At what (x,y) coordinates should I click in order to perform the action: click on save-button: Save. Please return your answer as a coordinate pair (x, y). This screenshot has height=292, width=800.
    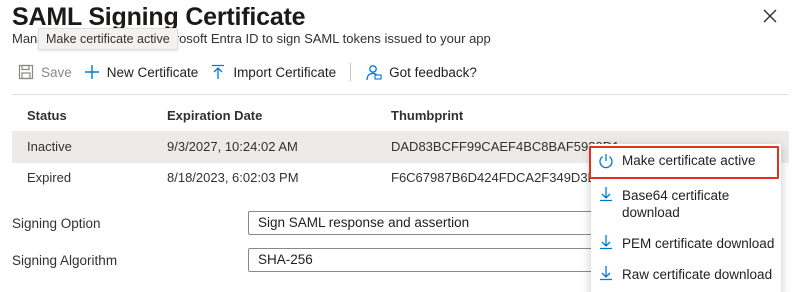
    Looking at the image, I should click on (45, 72).